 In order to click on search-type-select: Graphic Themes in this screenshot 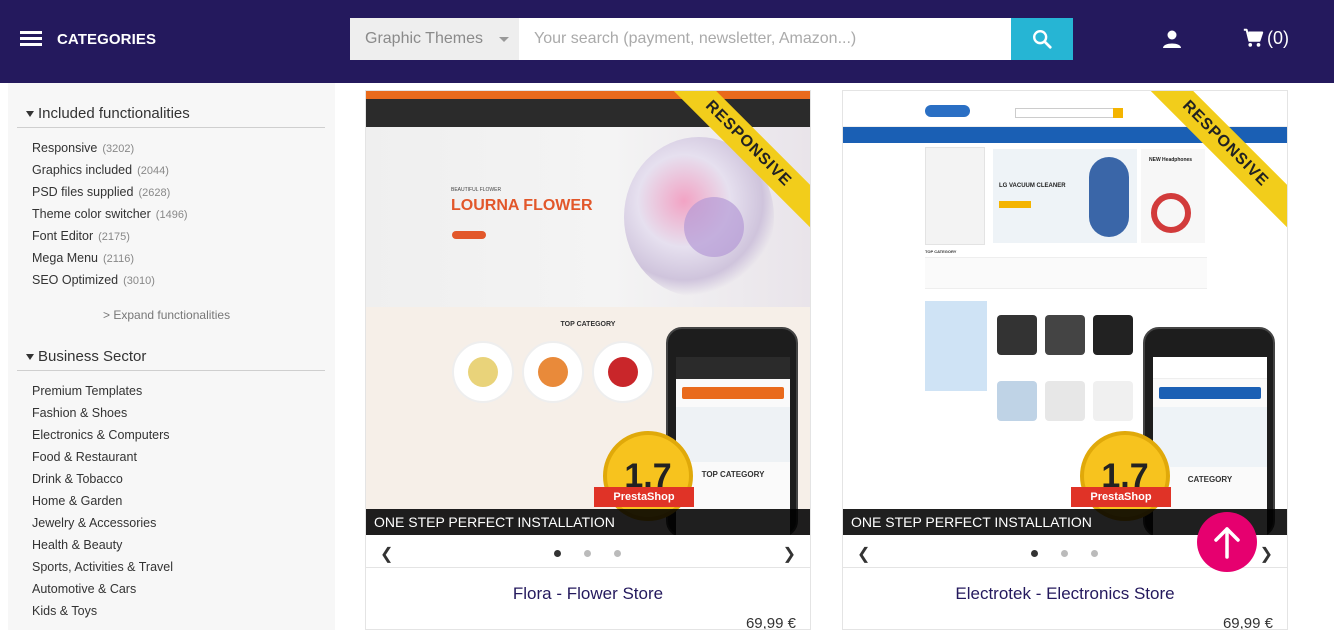, I will do `click(434, 39)`.